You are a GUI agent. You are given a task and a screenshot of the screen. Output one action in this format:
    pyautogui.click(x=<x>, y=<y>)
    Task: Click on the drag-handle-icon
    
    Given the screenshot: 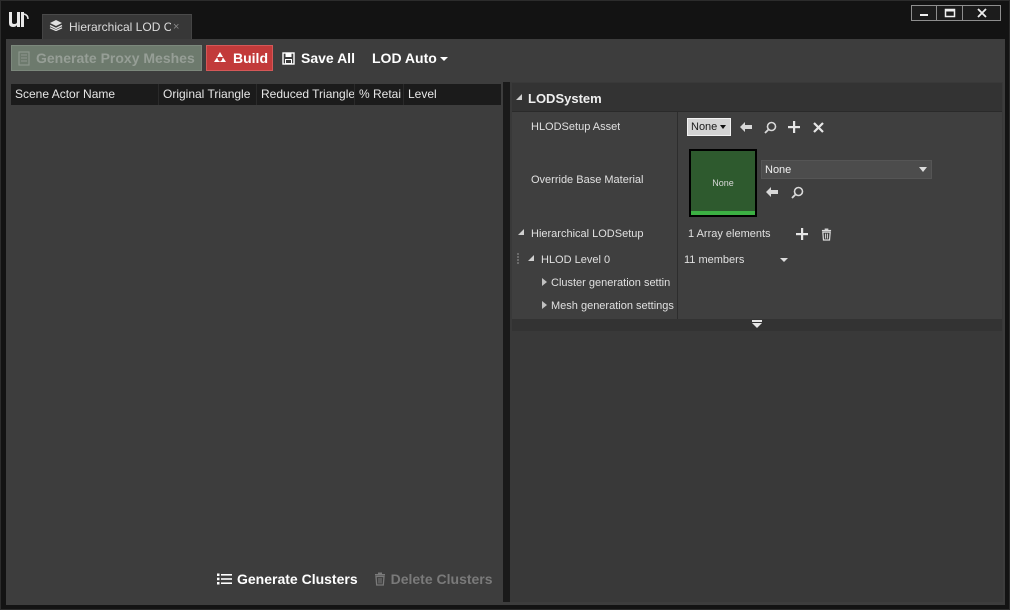 What is the action you would take?
    pyautogui.click(x=520, y=259)
    